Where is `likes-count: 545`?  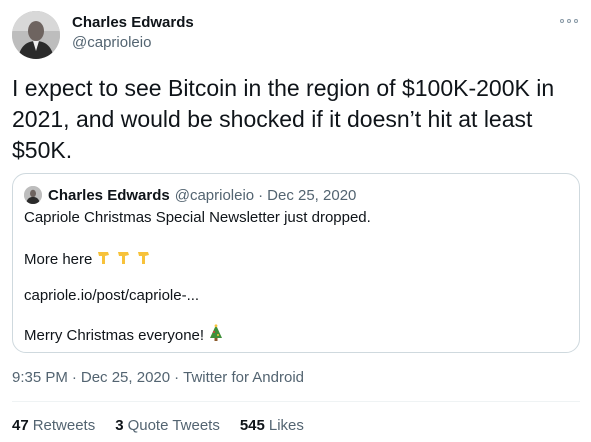 likes-count: 545 is located at coordinates (252, 425).